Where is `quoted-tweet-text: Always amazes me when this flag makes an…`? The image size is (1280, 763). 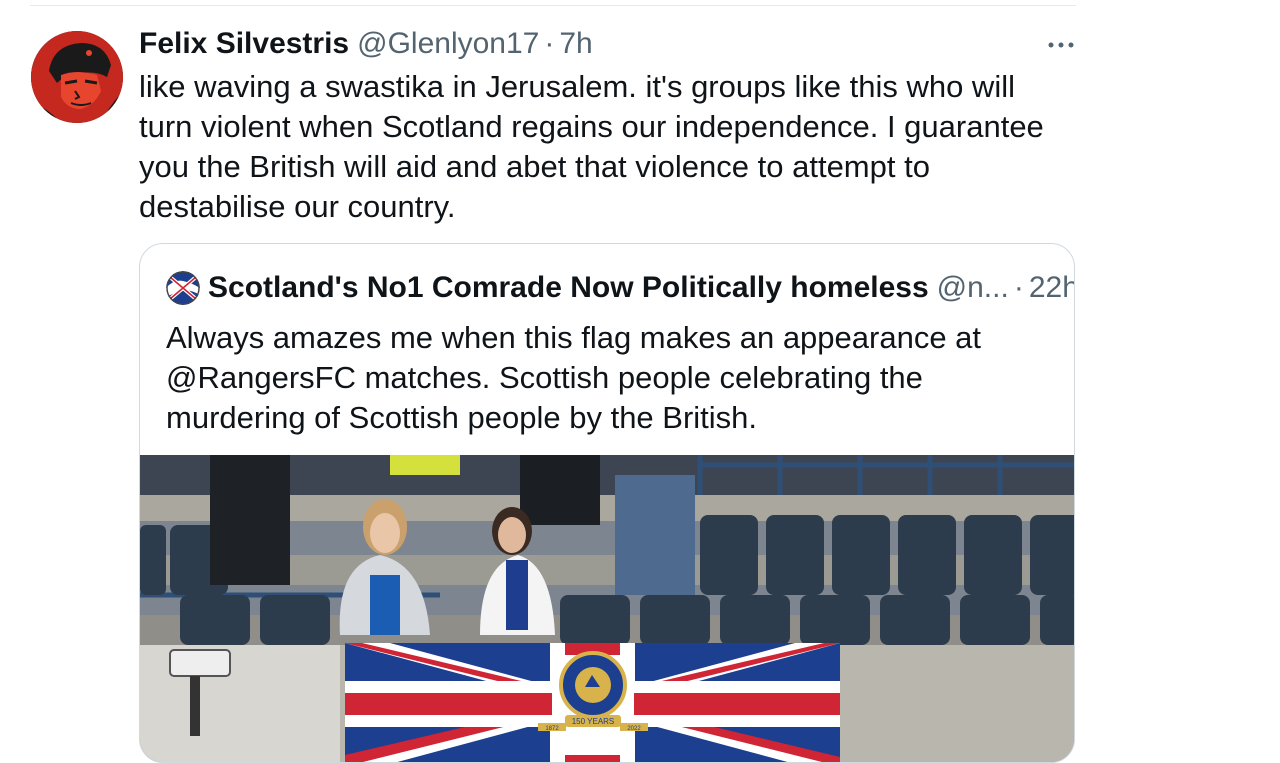 quoted-tweet-text: Always amazes me when this flag makes an… is located at coordinates (574, 377).